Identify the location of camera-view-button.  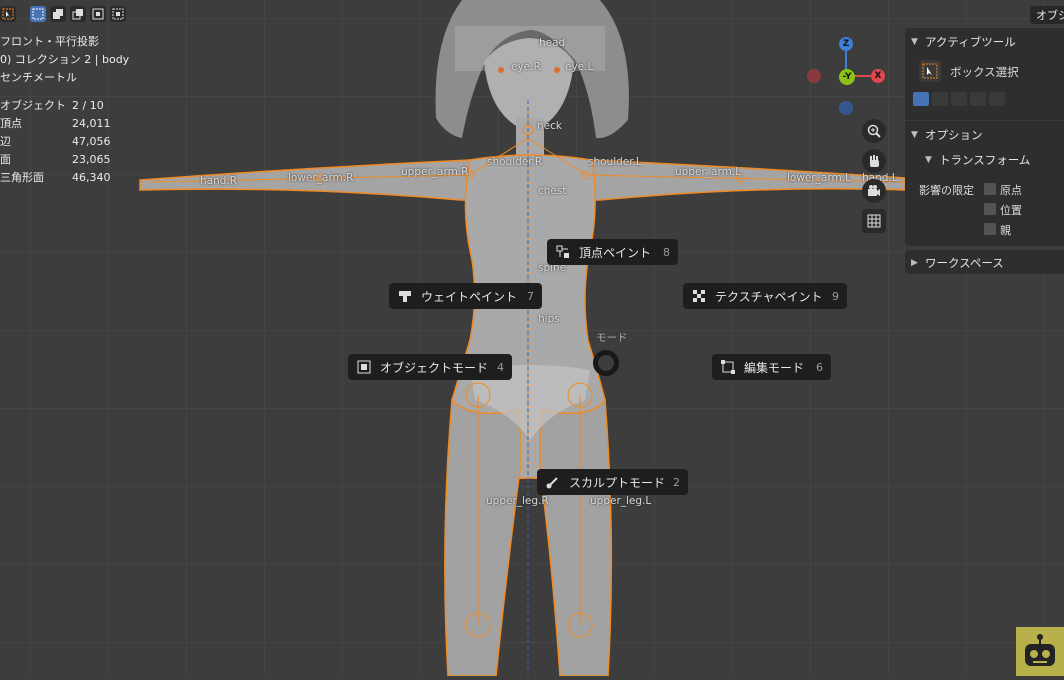
(874, 191).